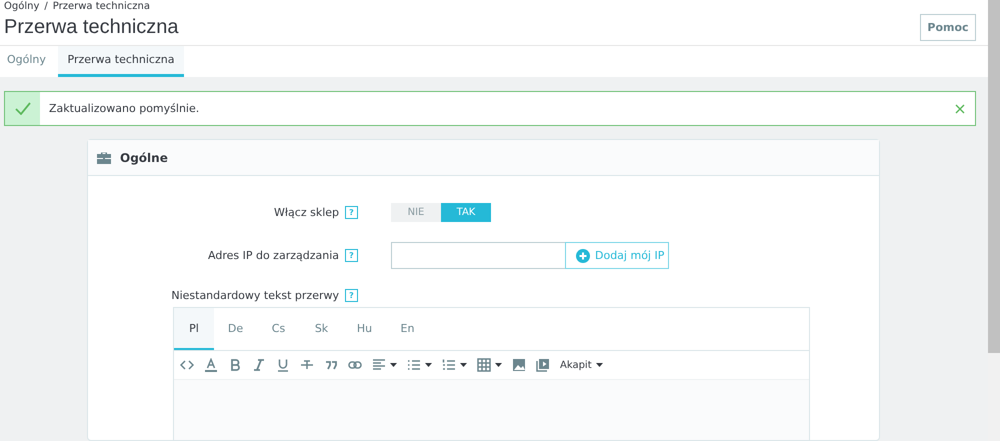 The image size is (1000, 441). I want to click on alert-message: Zaktualizowano pomyślnie., so click(124, 108).